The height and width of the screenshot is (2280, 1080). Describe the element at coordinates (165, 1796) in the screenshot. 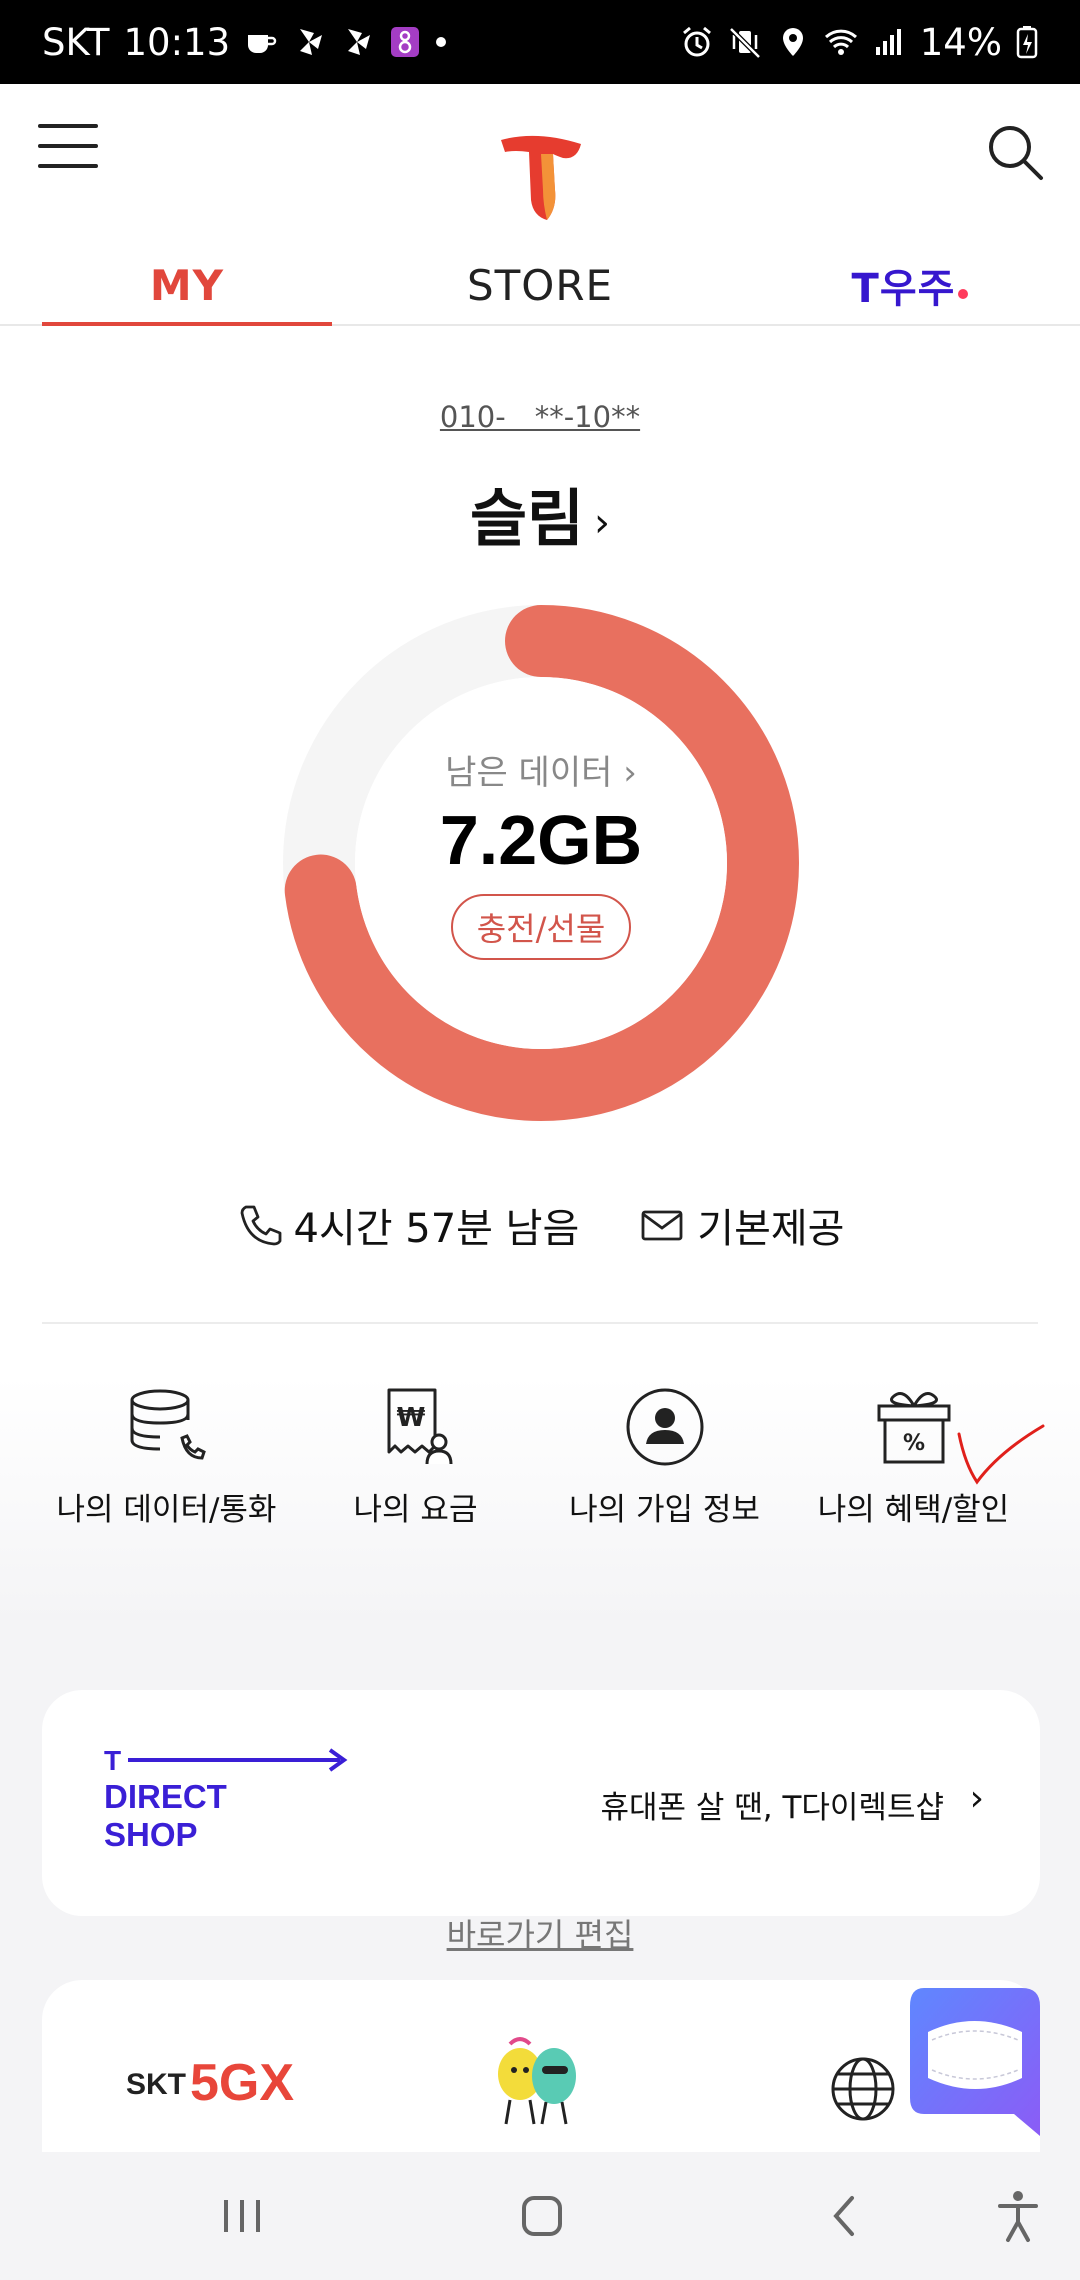

I see `svg-text: DIRECT` at that location.